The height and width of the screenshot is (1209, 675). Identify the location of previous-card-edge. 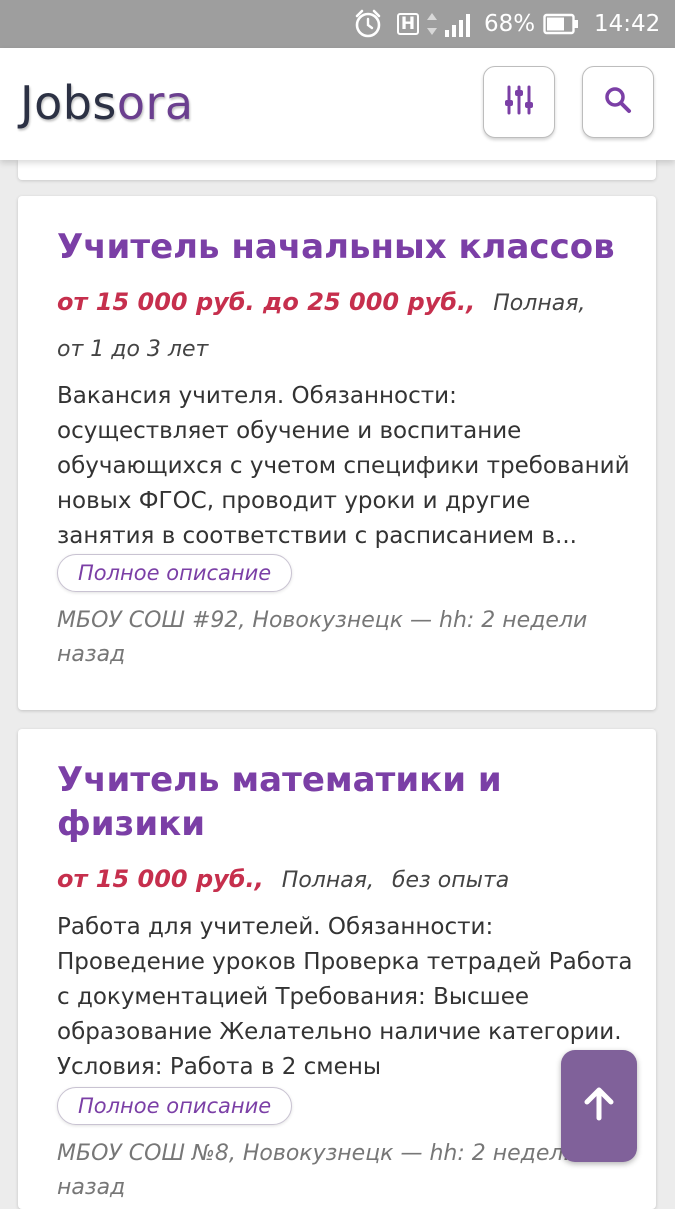
(337, 170).